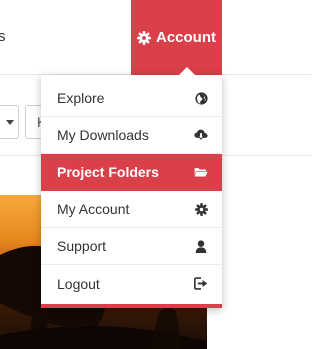 The height and width of the screenshot is (349, 320). What do you see at coordinates (81, 98) in the screenshot?
I see `menu-item-label: Explore` at bounding box center [81, 98].